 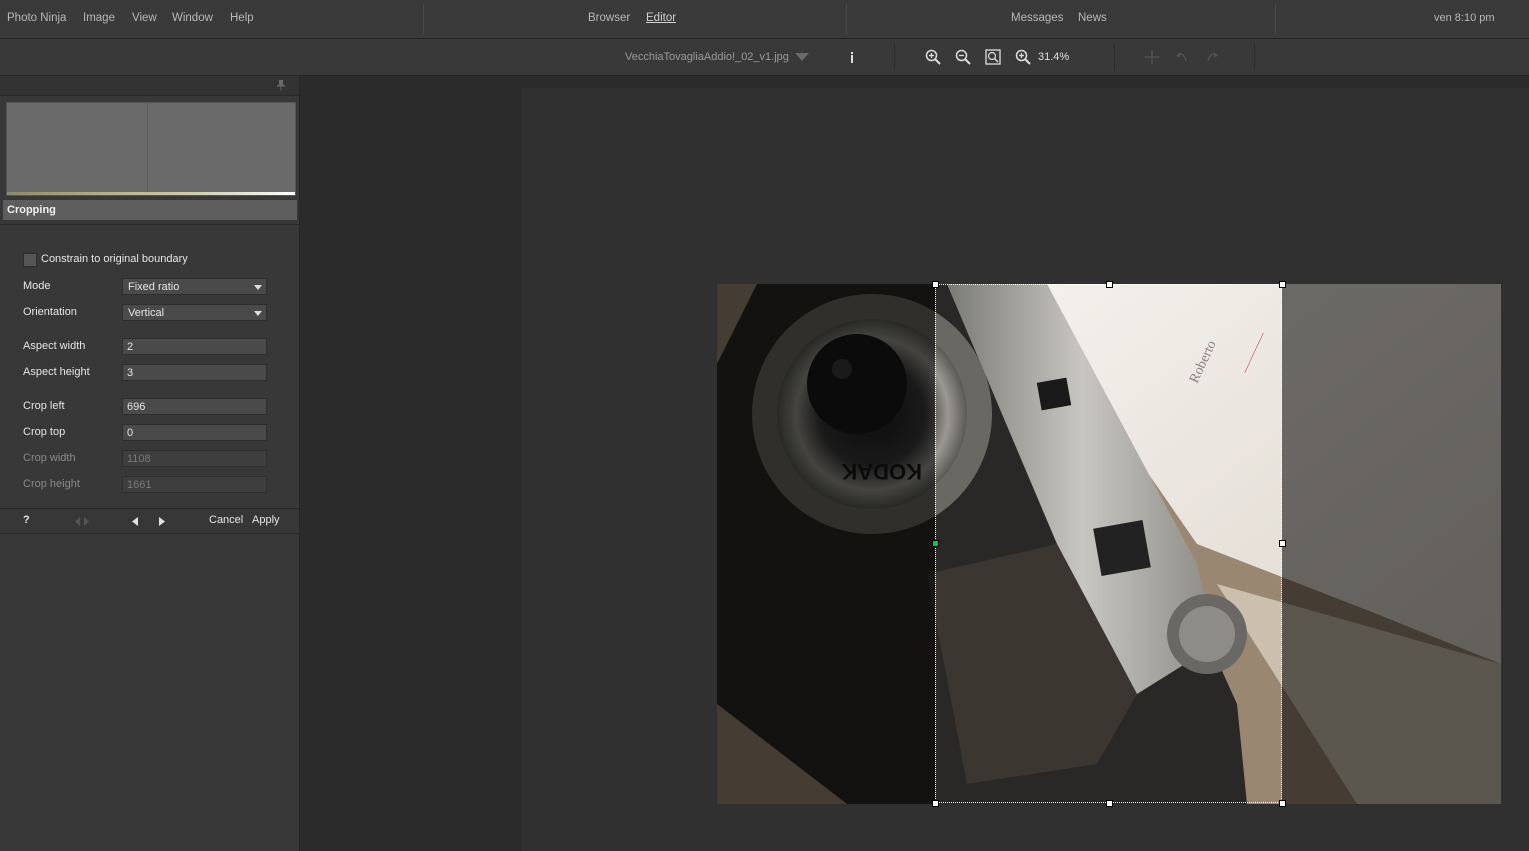 I want to click on orientation-label: Orientation, so click(x=50, y=312).